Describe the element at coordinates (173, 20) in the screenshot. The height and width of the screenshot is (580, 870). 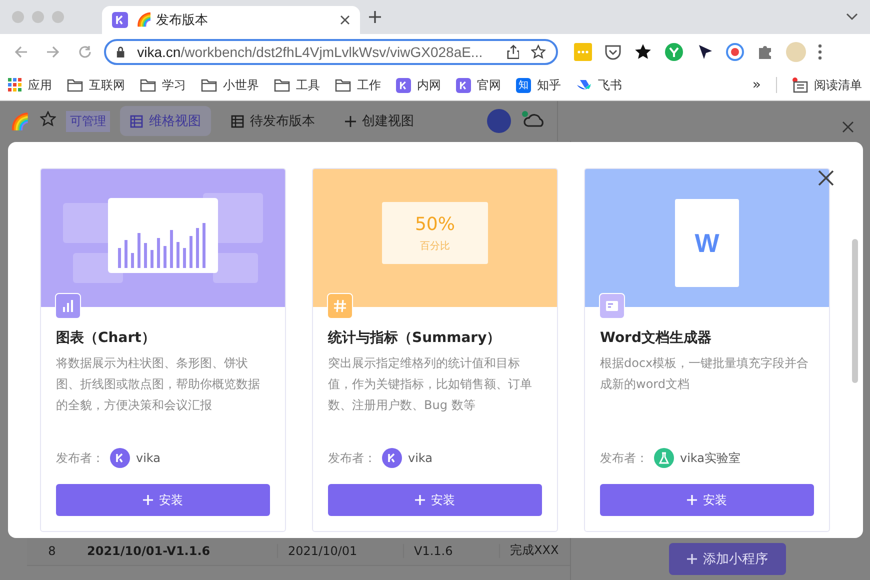
I see `tab-title: 🌈 发布版本` at that location.